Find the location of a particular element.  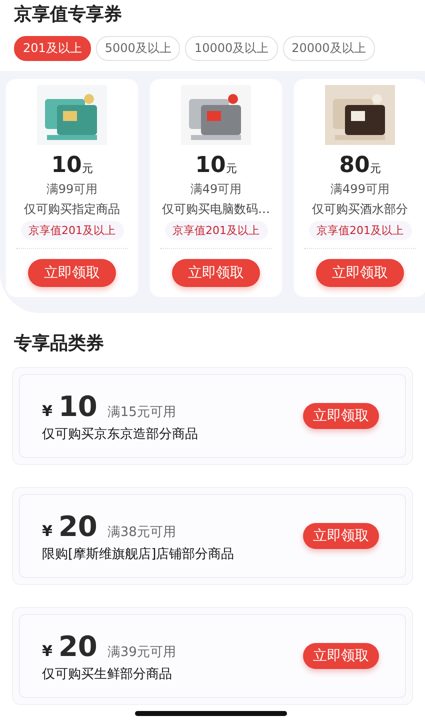

coupon-condition: 满15元可用 is located at coordinates (141, 412).